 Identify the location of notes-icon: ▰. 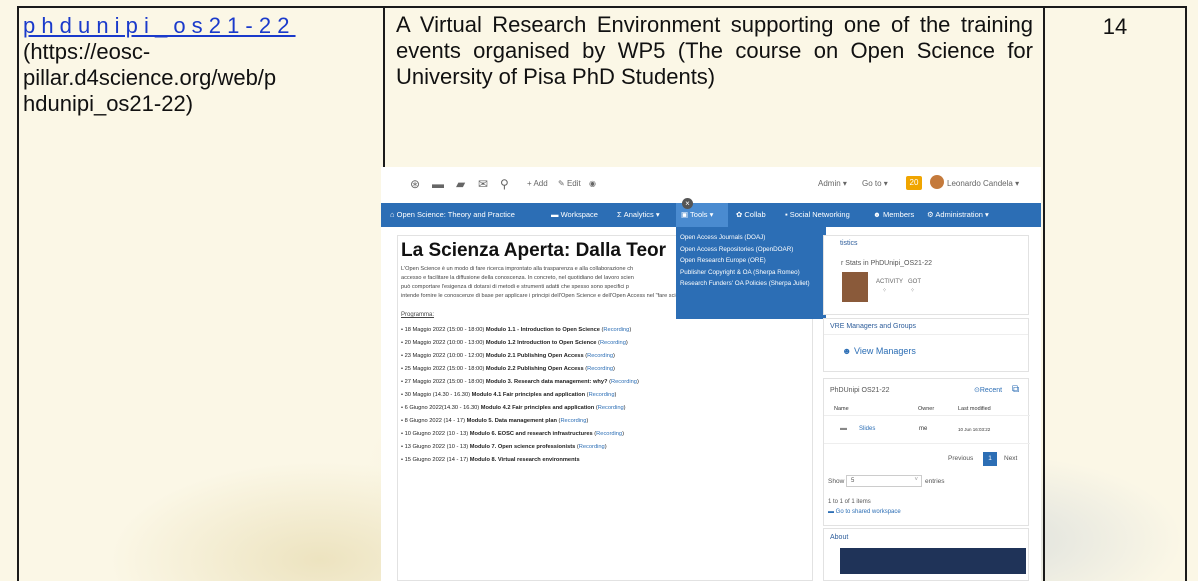
(463, 184).